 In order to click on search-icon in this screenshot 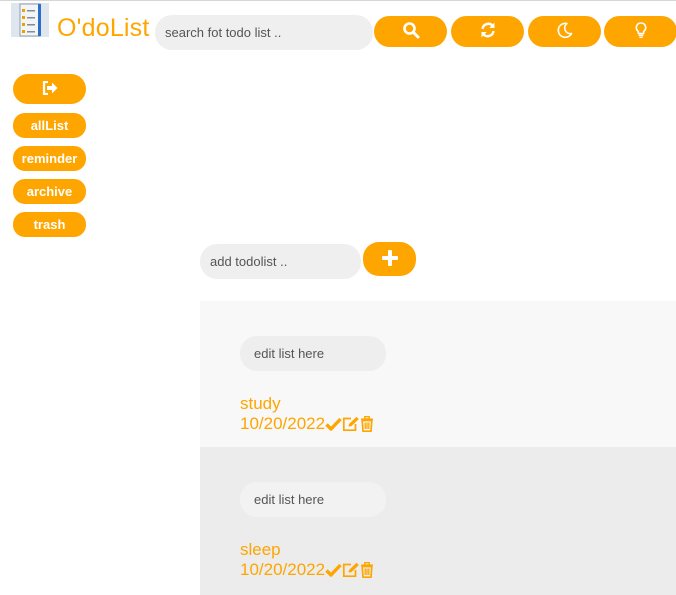, I will do `click(411, 31)`.